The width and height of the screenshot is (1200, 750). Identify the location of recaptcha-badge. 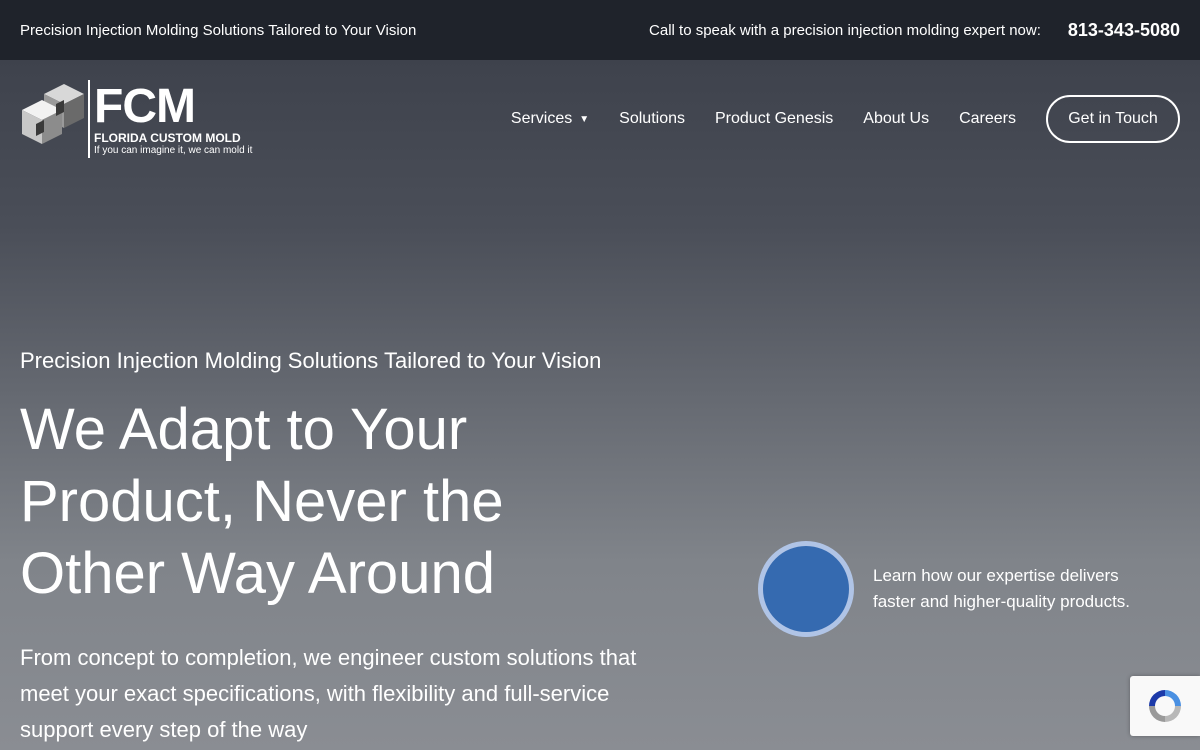
(1165, 706).